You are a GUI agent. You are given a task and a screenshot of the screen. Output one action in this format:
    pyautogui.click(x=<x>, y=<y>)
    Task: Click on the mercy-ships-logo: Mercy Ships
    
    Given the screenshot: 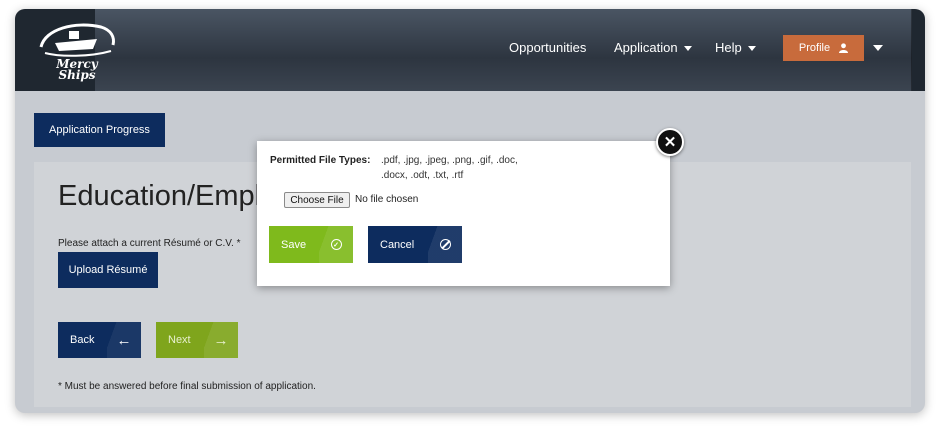 What is the action you would take?
    pyautogui.click(x=77, y=49)
    